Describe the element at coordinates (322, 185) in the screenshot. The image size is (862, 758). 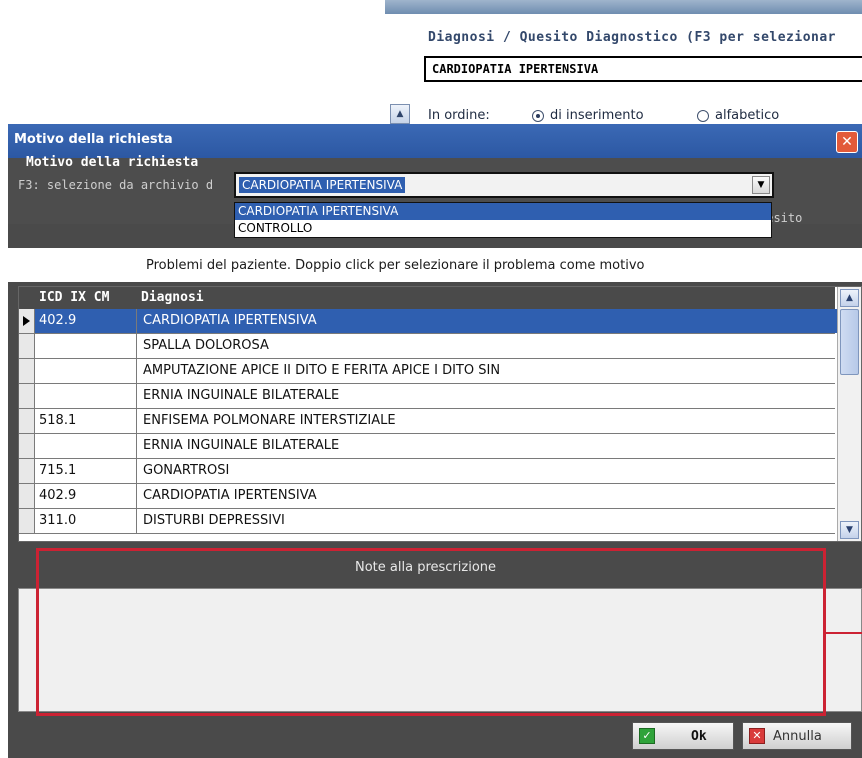
I see `motivo-select-value: CARDIOPATIA IPERTENSIVA` at that location.